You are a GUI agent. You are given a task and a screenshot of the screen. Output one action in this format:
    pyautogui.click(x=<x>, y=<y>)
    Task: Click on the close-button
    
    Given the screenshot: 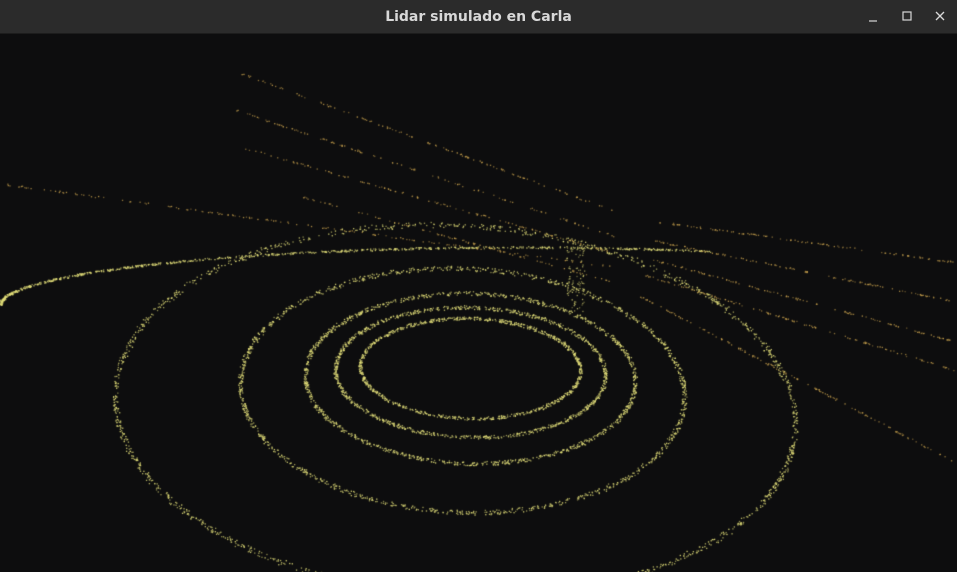 What is the action you would take?
    pyautogui.click(x=940, y=17)
    